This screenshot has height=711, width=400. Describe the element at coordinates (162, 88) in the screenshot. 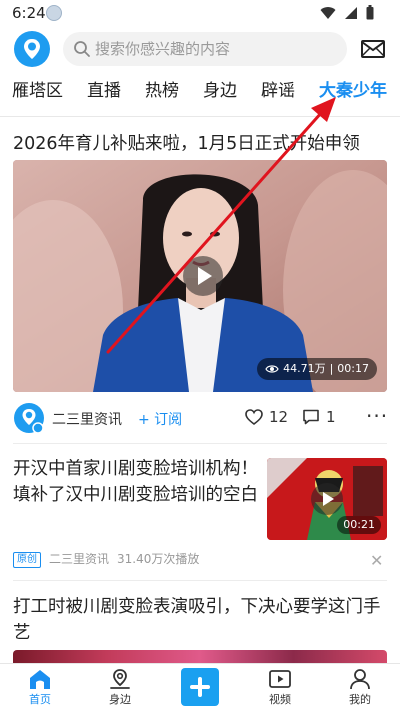

I see `tab-hot-list: 热榜` at that location.